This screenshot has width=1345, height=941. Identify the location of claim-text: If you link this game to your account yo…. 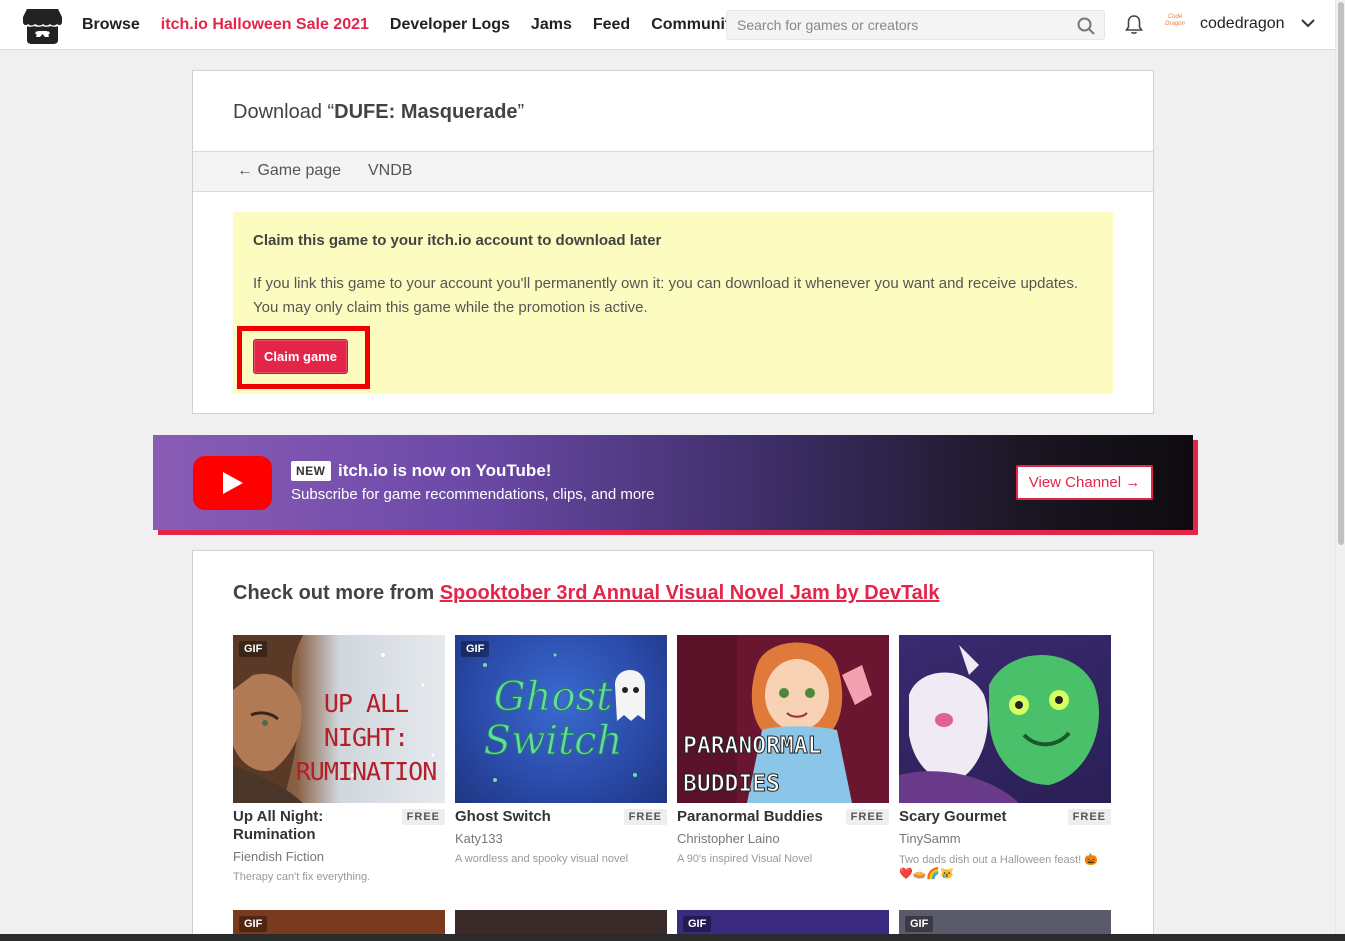
(665, 295).